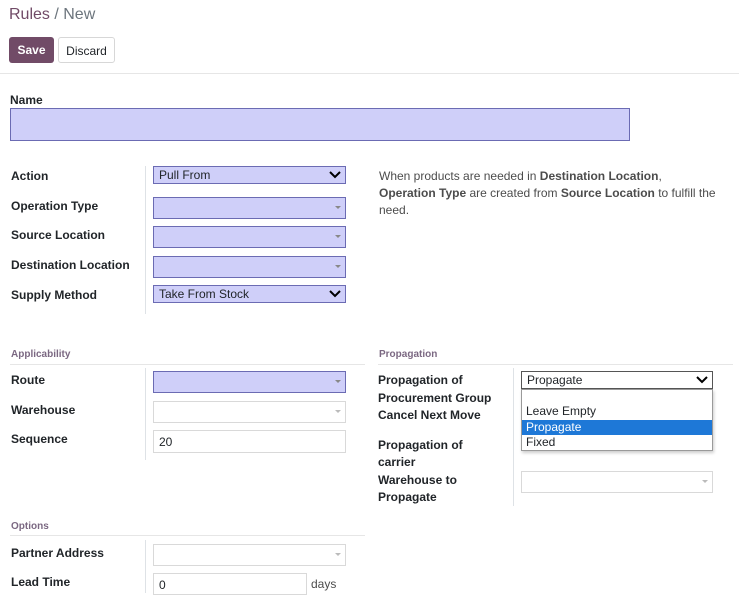 This screenshot has width=739, height=595. I want to click on dropdown-option-fixed: Fixed, so click(617, 442).